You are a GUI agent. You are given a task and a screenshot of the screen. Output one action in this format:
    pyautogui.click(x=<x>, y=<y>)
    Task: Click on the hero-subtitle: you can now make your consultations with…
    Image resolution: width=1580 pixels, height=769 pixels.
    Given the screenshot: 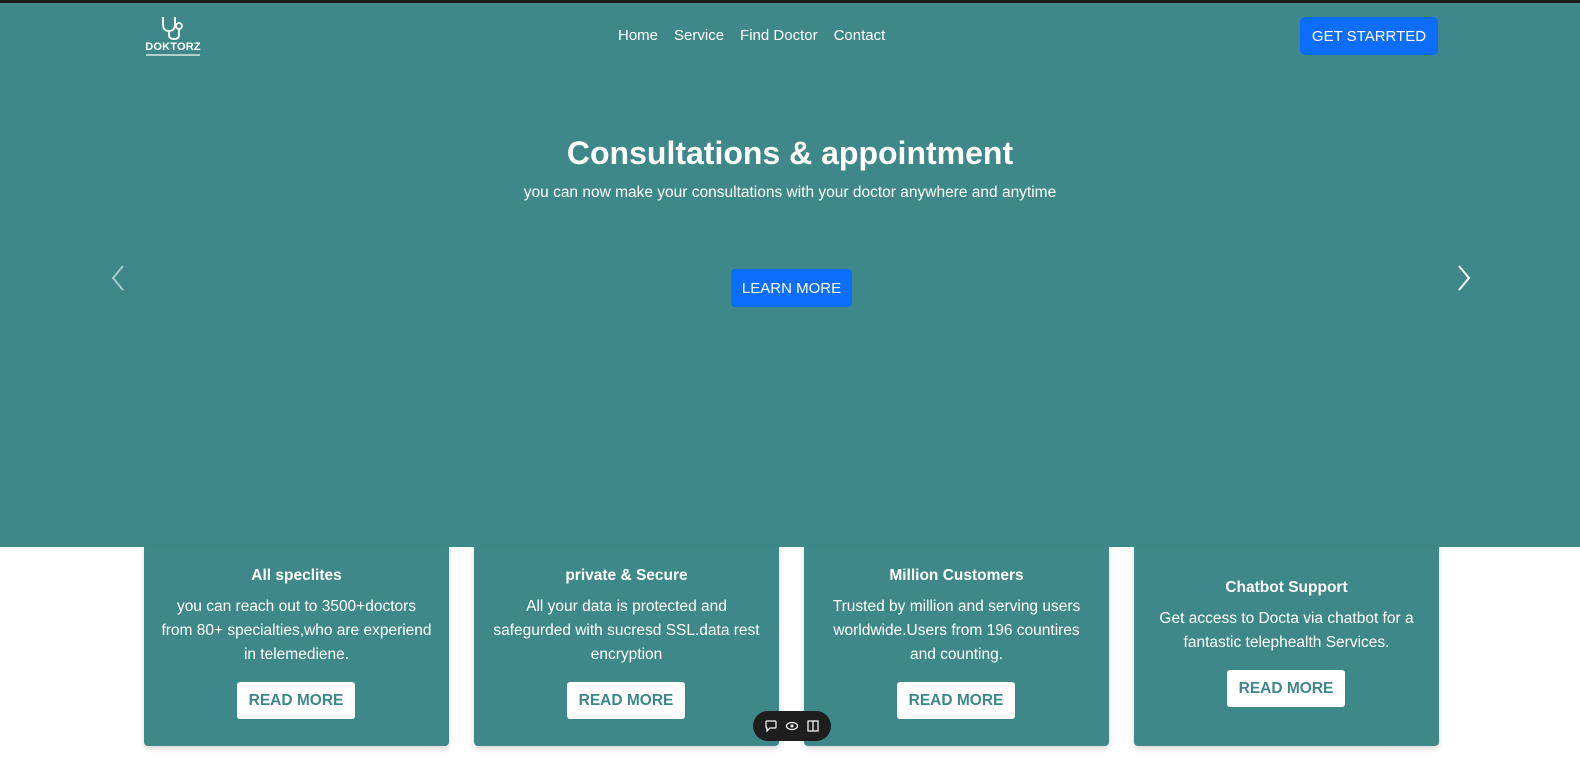 What is the action you would take?
    pyautogui.click(x=790, y=192)
    